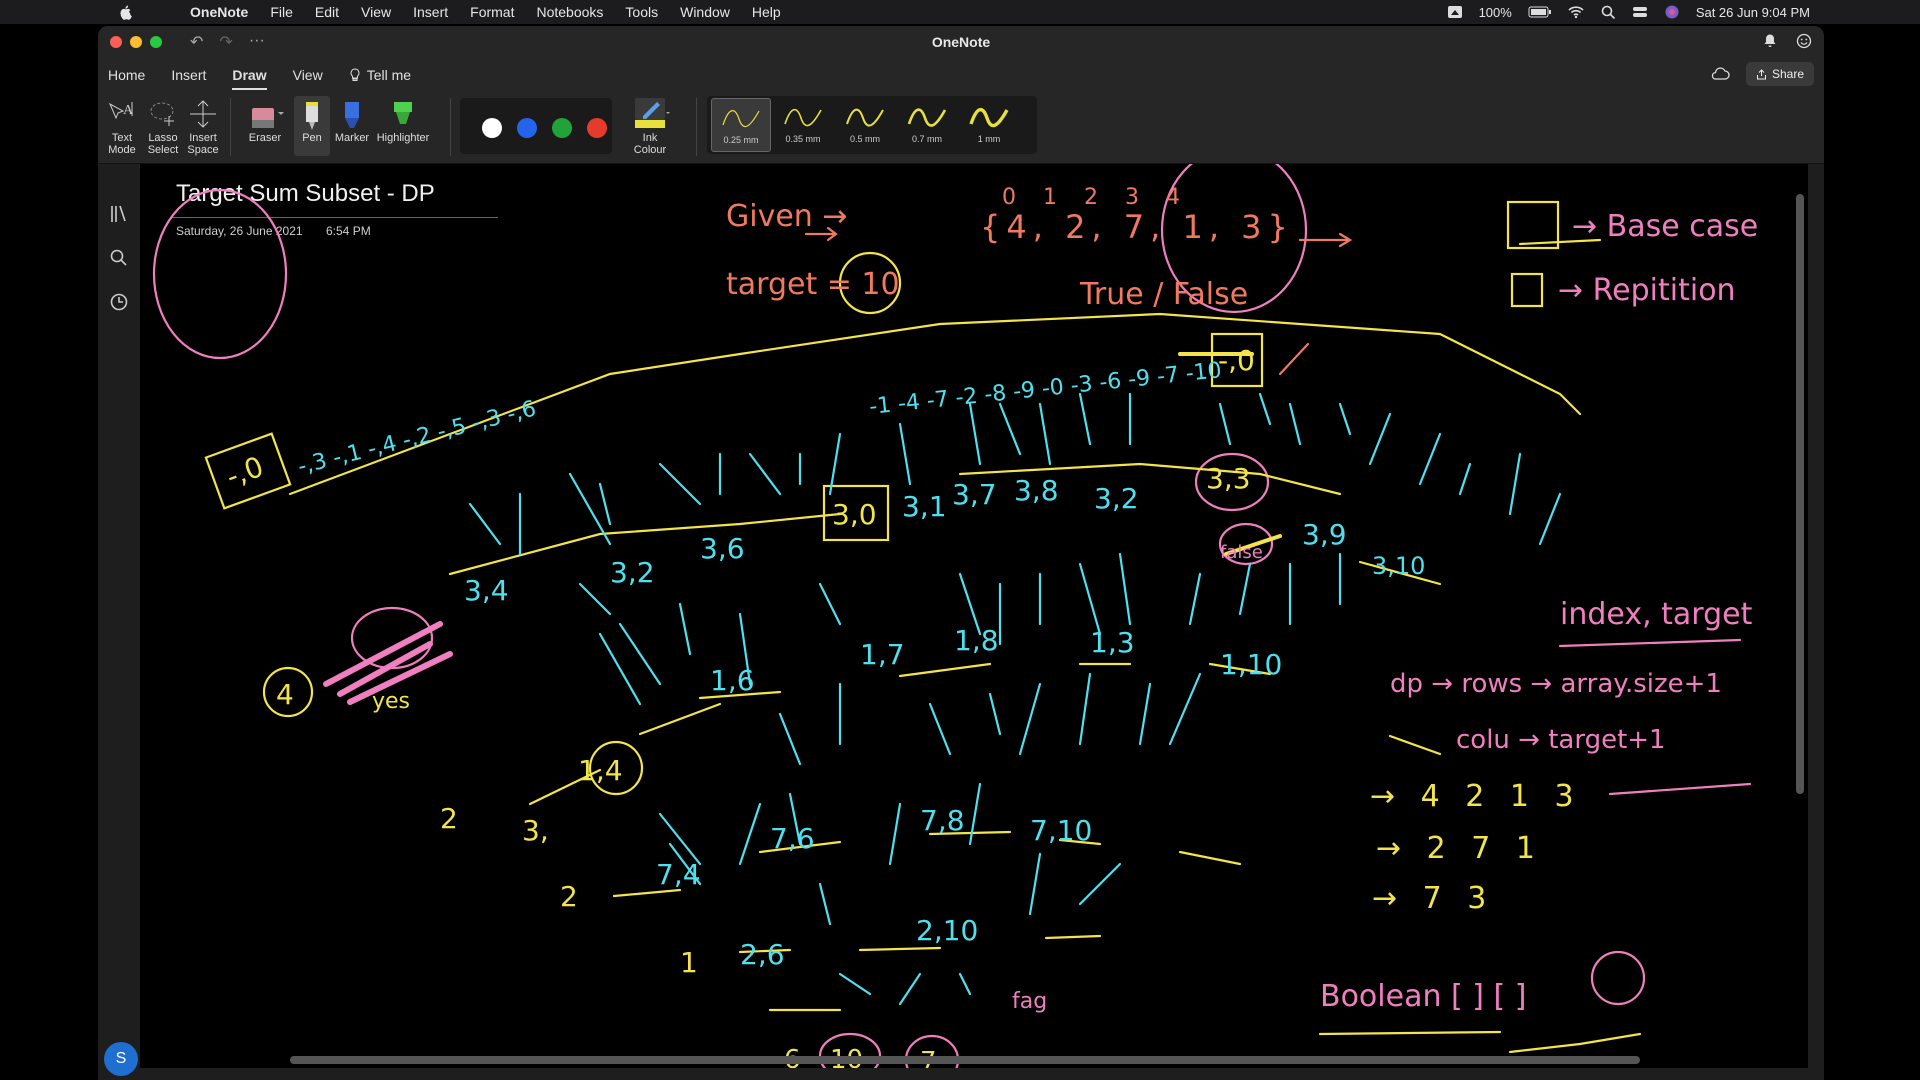  What do you see at coordinates (766, 12) in the screenshot?
I see `menu-help: Help` at bounding box center [766, 12].